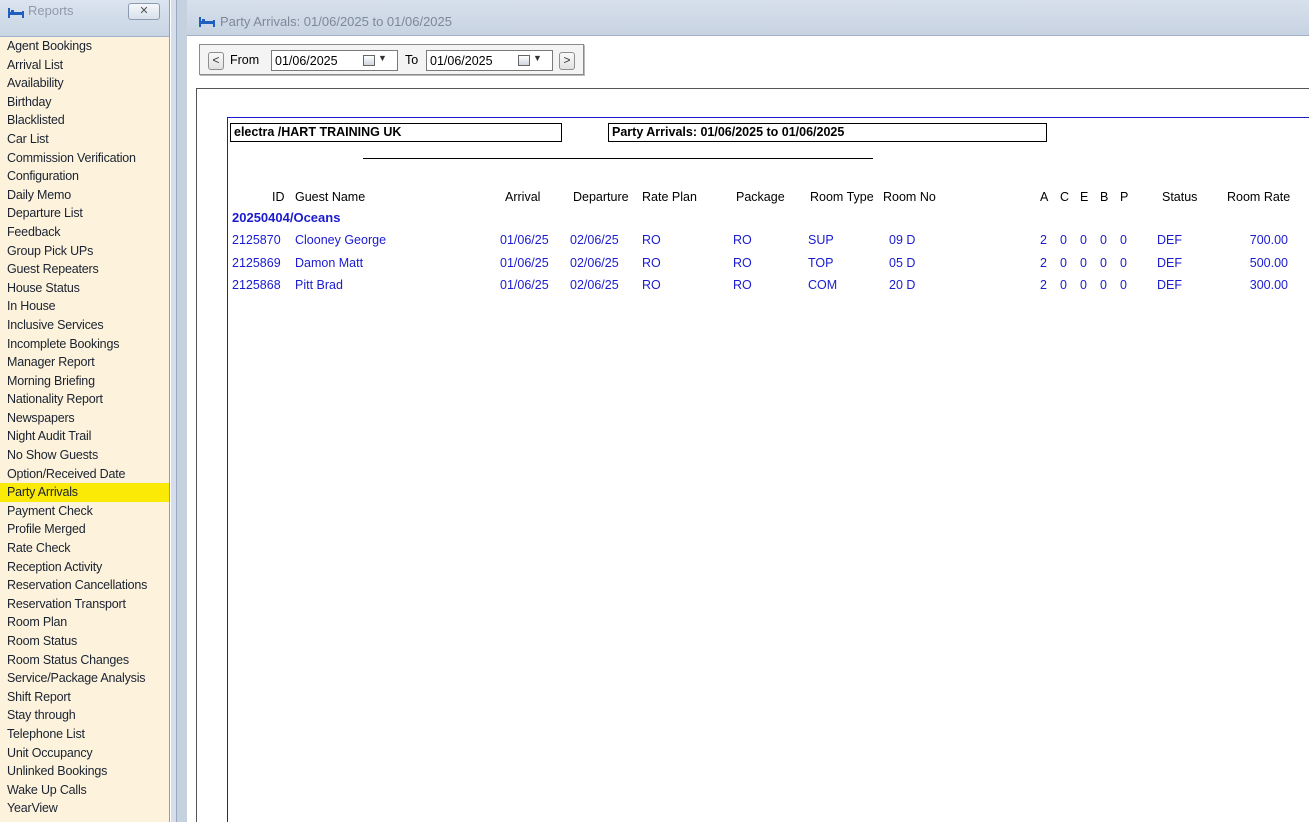 The image size is (1309, 822). What do you see at coordinates (1268, 240) in the screenshot?
I see `cell-room-rate: 700.00` at bounding box center [1268, 240].